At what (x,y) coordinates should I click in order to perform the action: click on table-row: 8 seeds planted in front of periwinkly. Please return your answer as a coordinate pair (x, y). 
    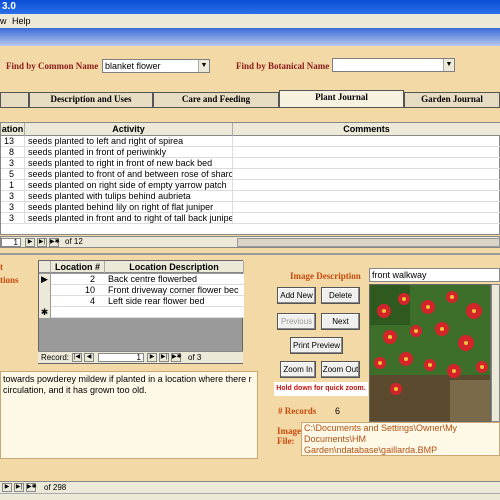
    Looking at the image, I should click on (250, 152).